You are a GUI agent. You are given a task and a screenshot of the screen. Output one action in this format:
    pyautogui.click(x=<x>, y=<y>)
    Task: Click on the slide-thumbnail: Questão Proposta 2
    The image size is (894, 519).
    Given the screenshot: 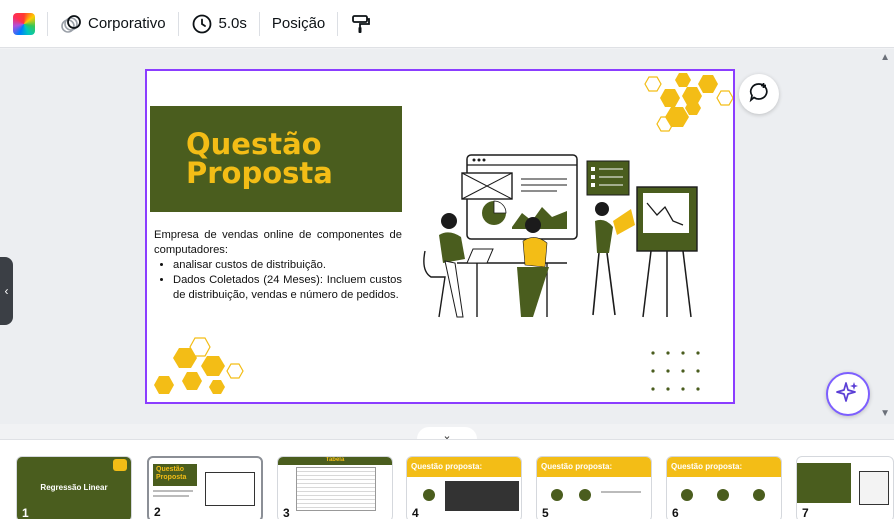 What is the action you would take?
    pyautogui.click(x=205, y=487)
    